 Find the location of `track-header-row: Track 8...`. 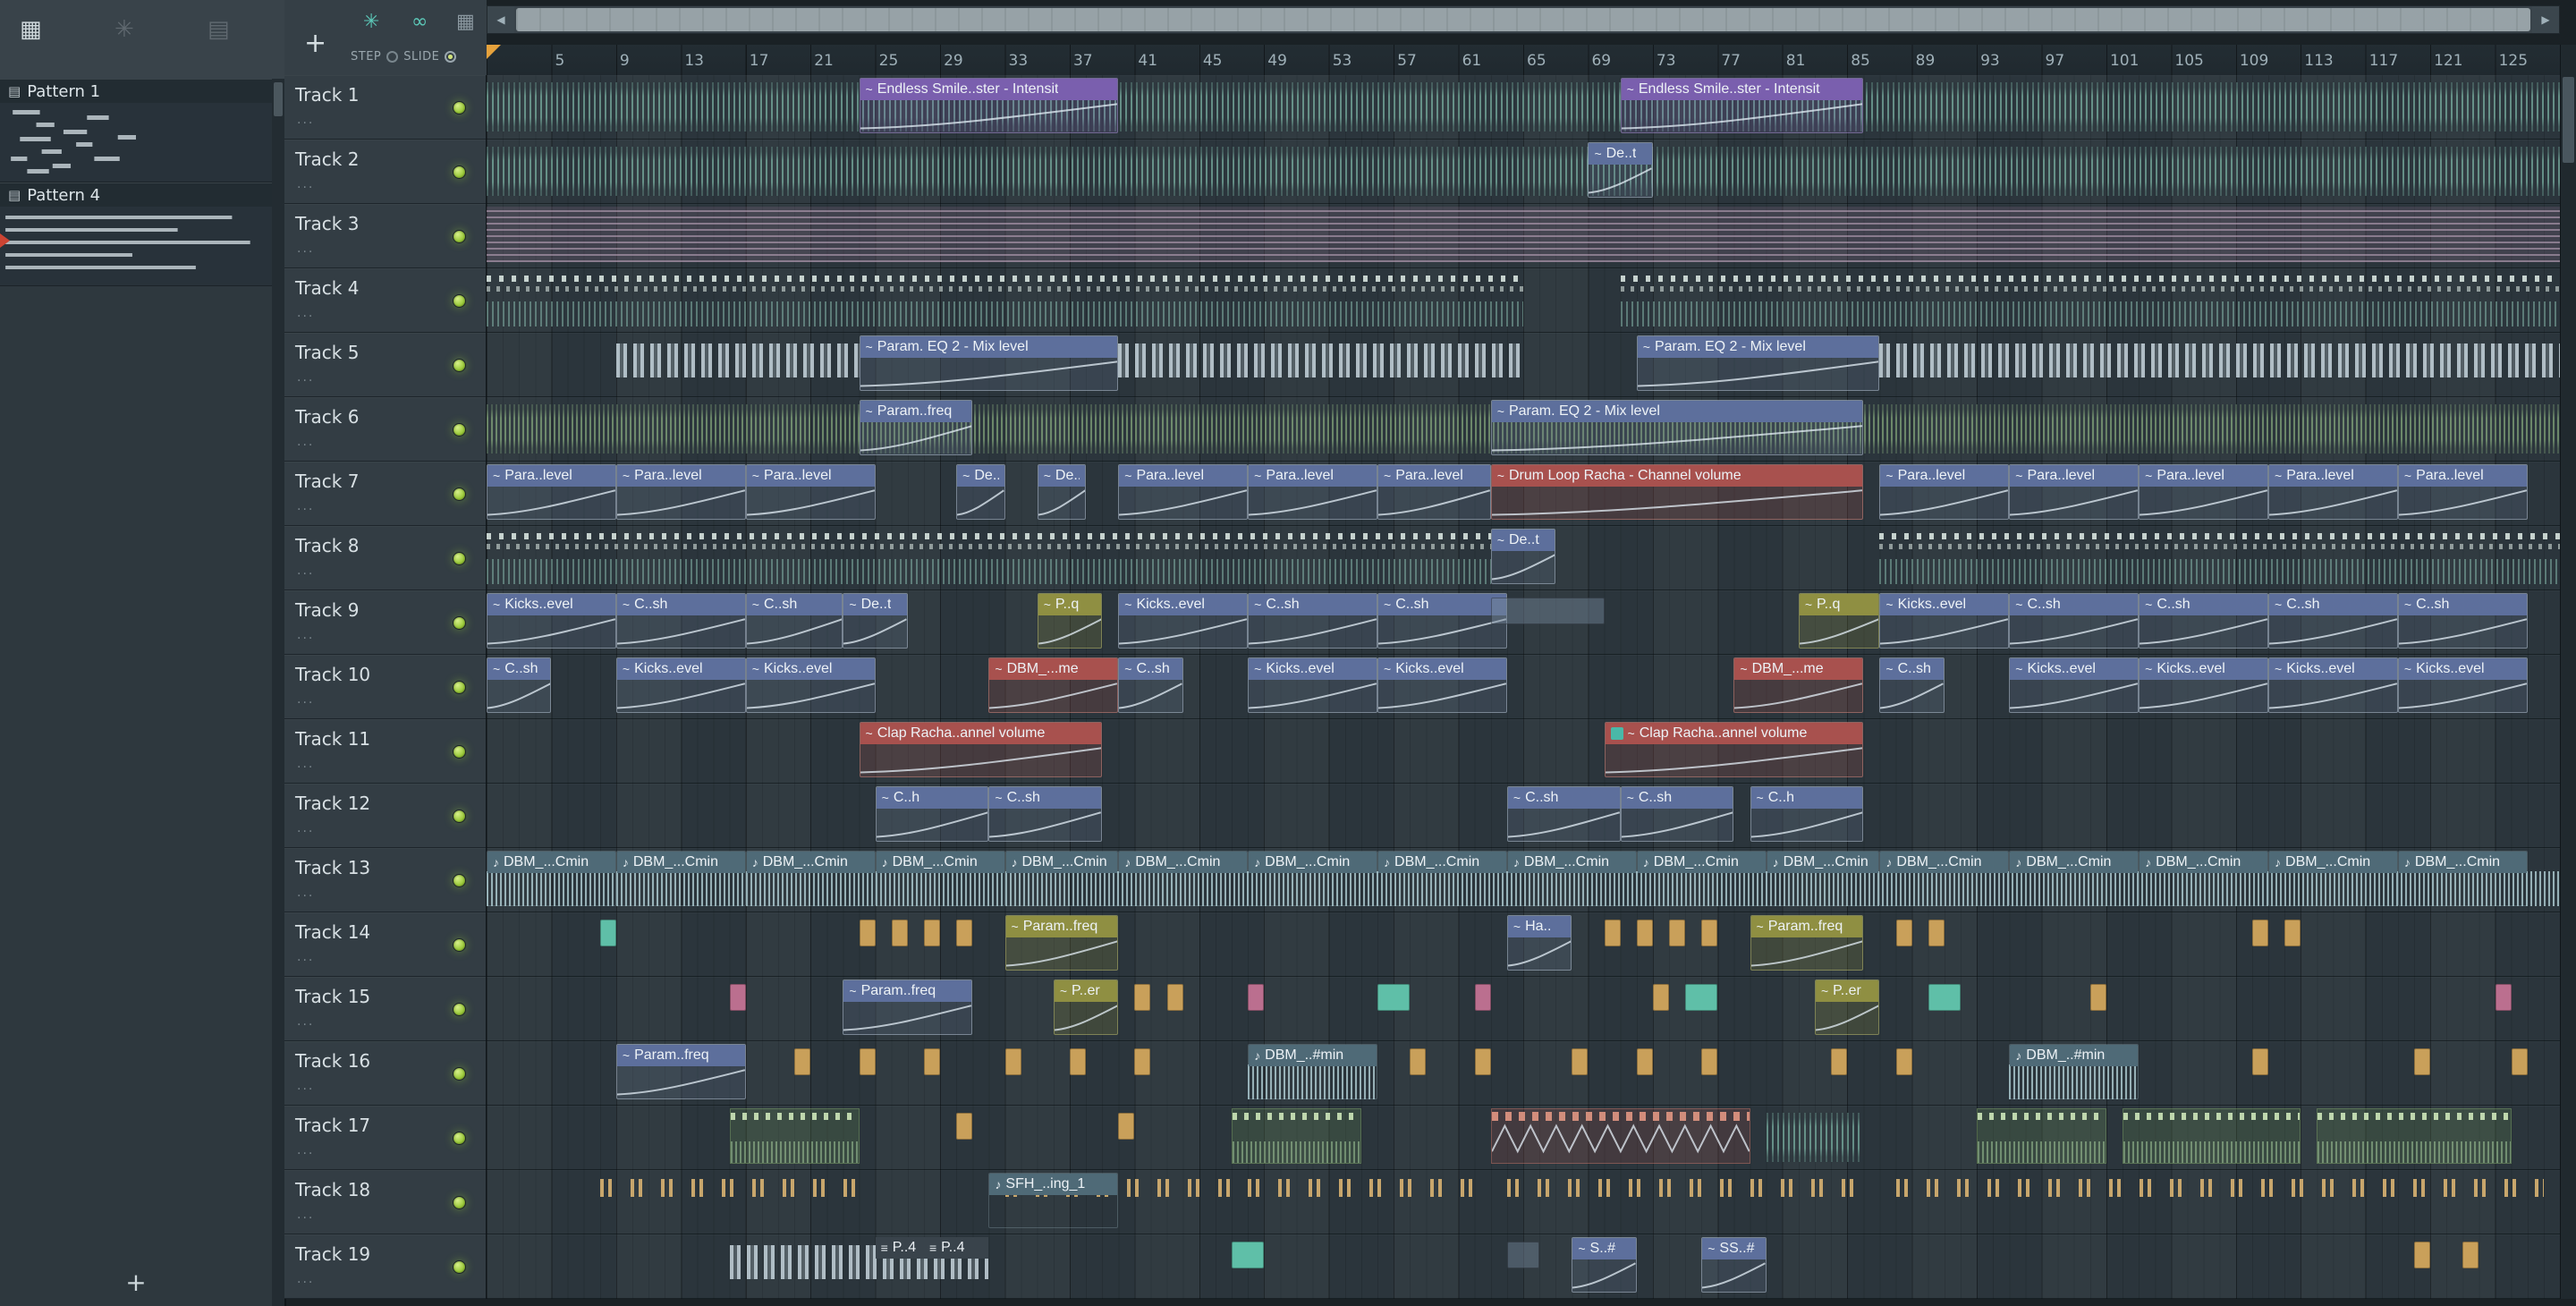

track-header-row: Track 8... is located at coordinates (385, 558).